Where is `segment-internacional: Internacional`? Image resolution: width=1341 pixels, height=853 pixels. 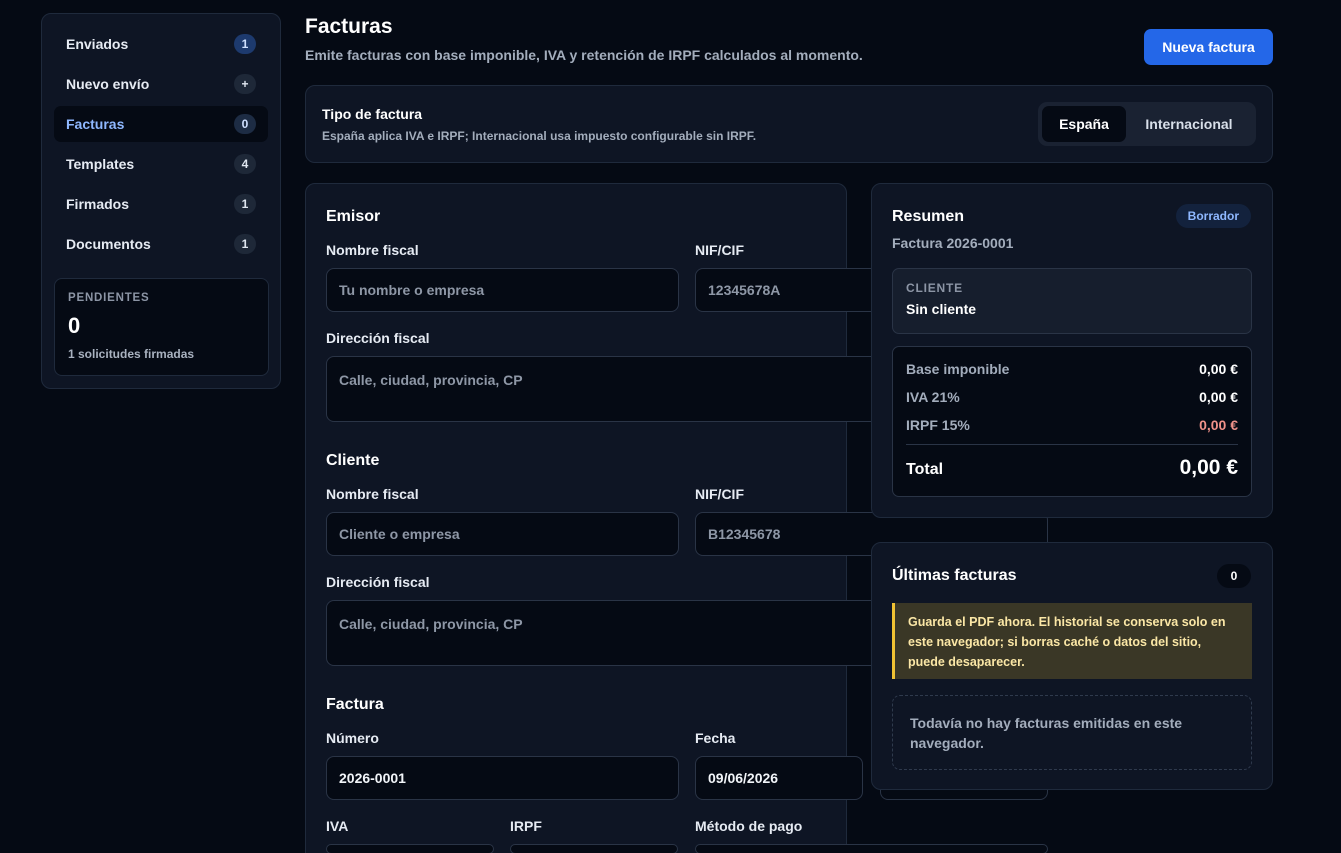
segment-internacional: Internacional is located at coordinates (1189, 124).